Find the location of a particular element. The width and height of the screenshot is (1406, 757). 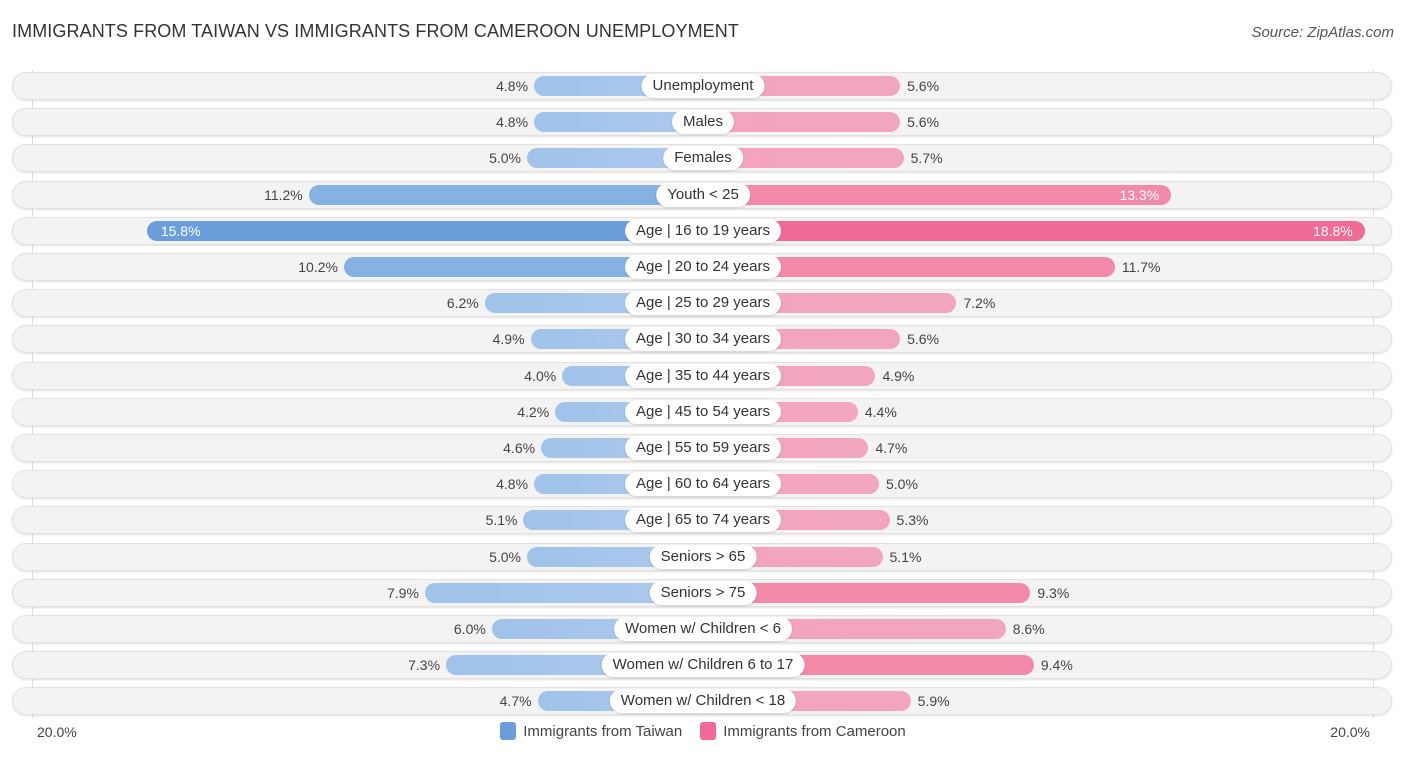

category-label: Seniors > 75 is located at coordinates (703, 592).